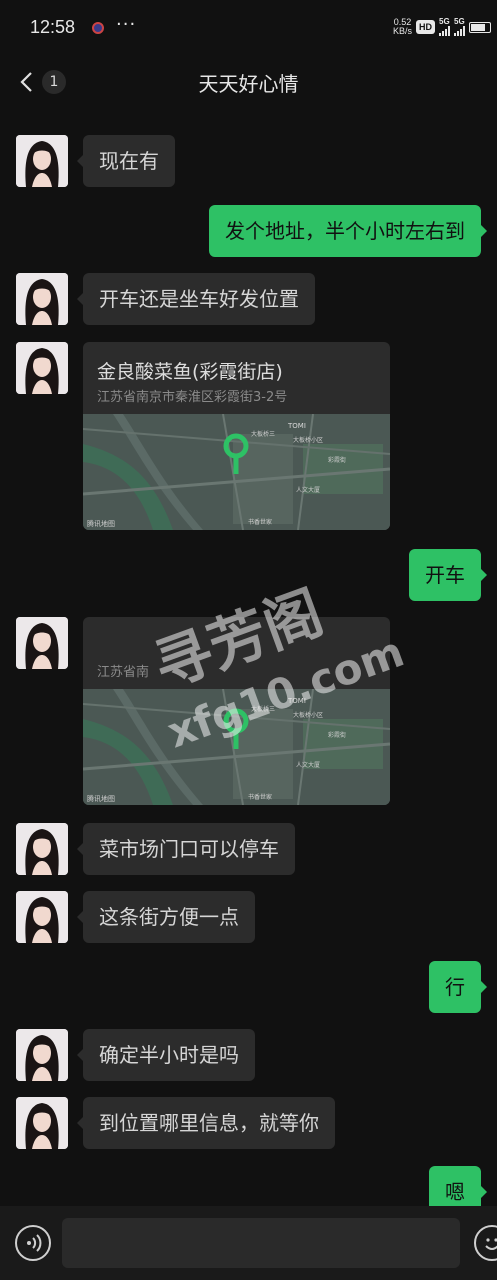 Image resolution: width=497 pixels, height=1280 pixels. What do you see at coordinates (261, 1243) in the screenshot?
I see `message-input` at bounding box center [261, 1243].